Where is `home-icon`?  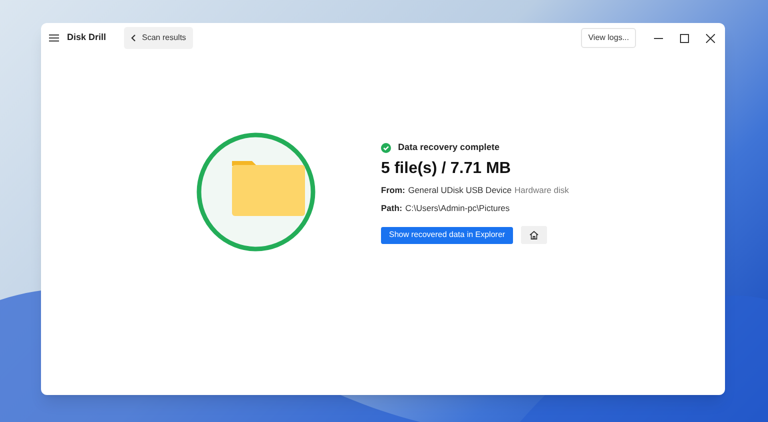 home-icon is located at coordinates (534, 235).